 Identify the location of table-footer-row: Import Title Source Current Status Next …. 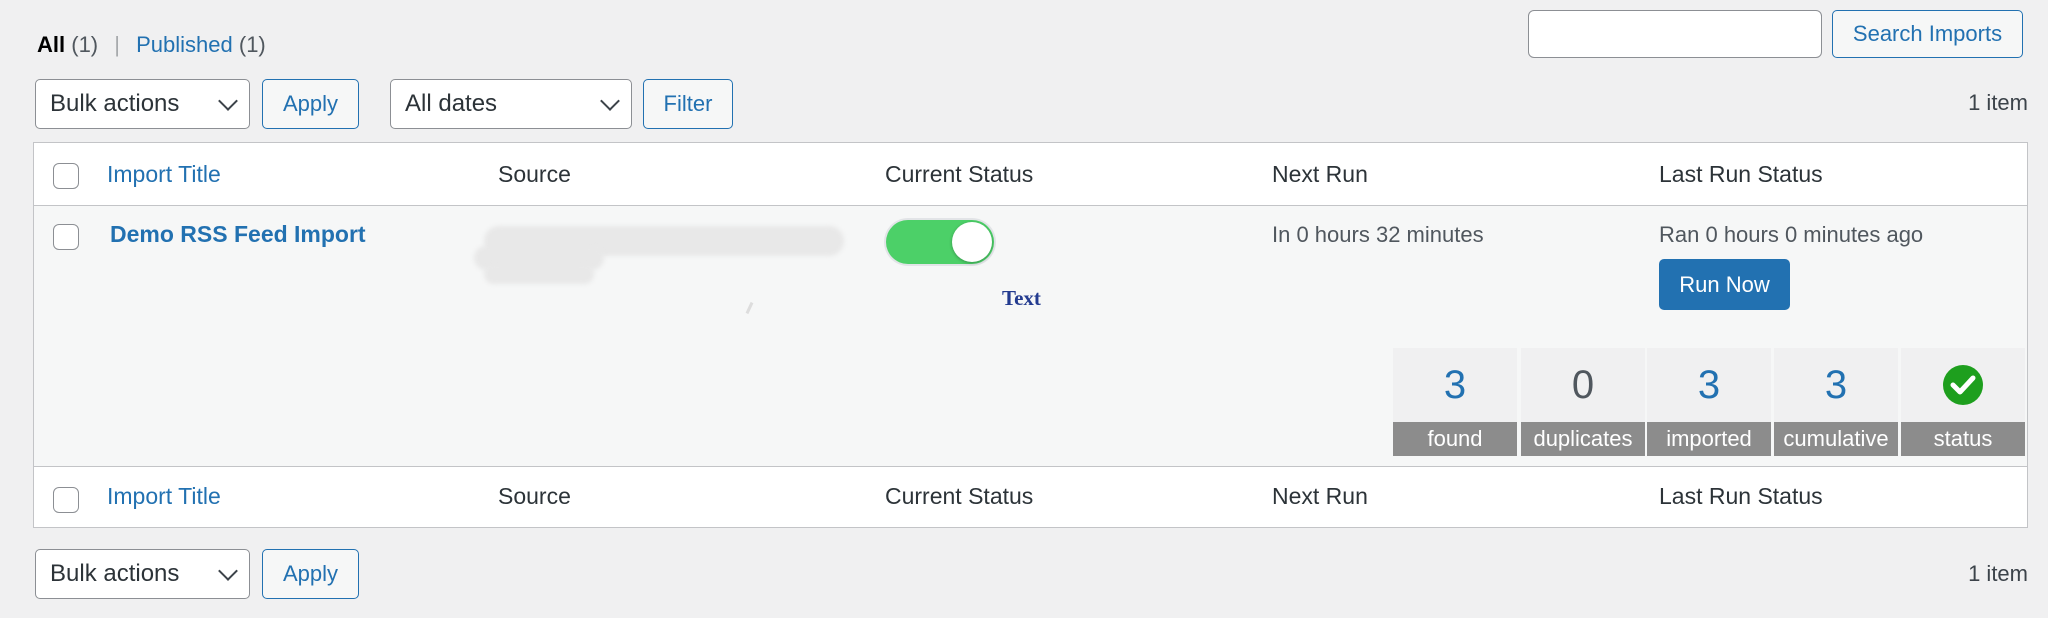
(1030, 497).